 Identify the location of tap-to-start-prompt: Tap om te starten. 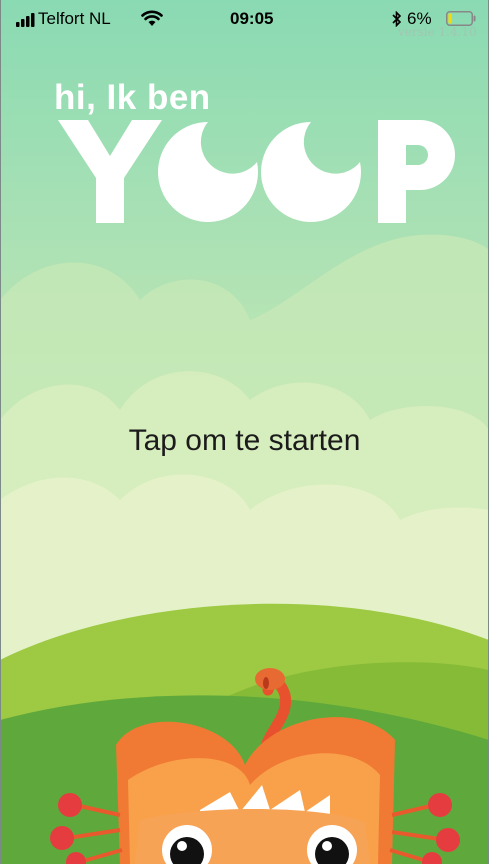
(244, 441).